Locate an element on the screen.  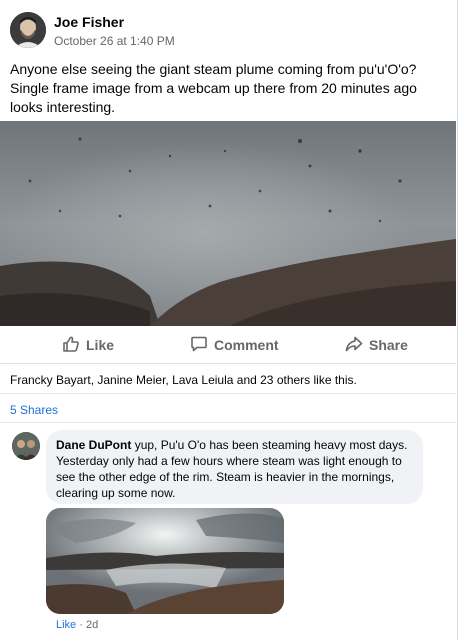
comment-photo is located at coordinates (165, 561).